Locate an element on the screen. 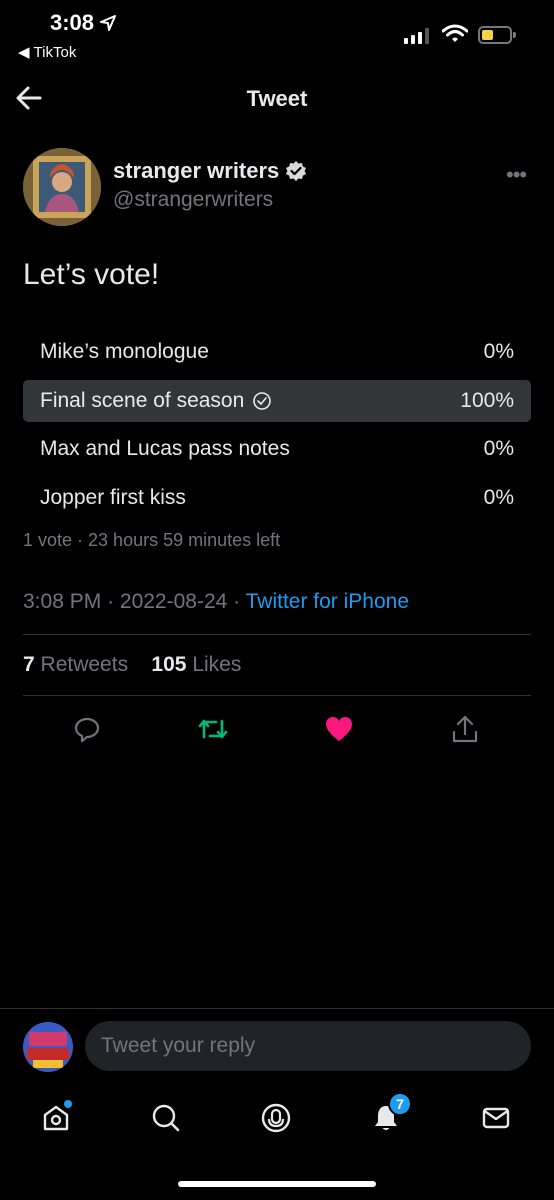 Image resolution: width=554 pixels, height=1200 pixels. search-icon is located at coordinates (166, 1118).